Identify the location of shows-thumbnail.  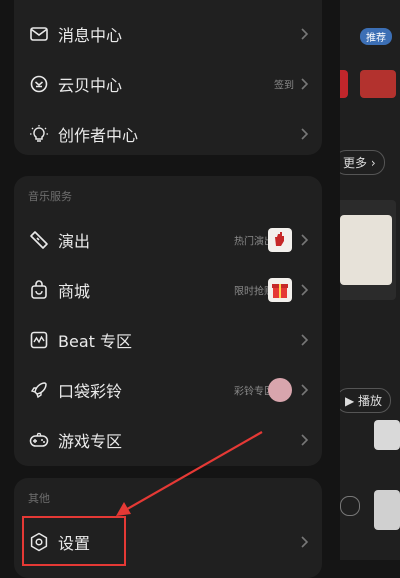
(280, 240).